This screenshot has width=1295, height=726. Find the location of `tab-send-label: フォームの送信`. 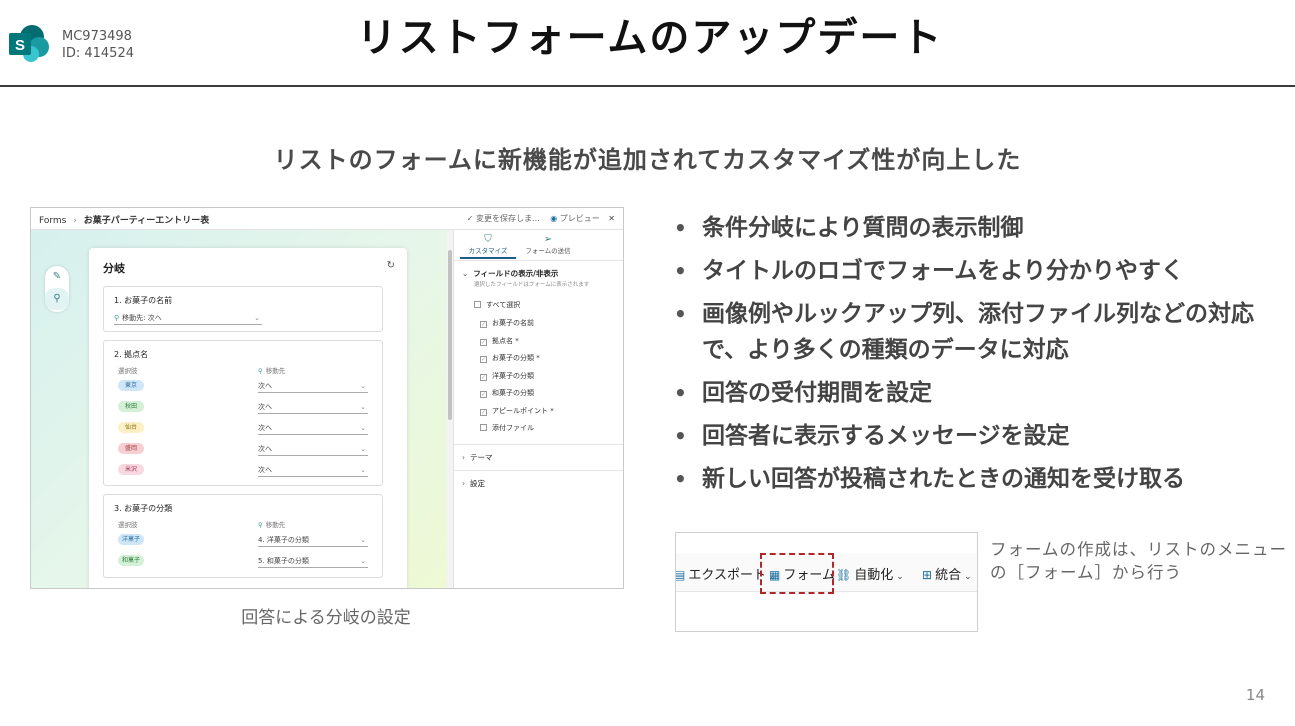

tab-send-label: フォームの送信 is located at coordinates (548, 251).